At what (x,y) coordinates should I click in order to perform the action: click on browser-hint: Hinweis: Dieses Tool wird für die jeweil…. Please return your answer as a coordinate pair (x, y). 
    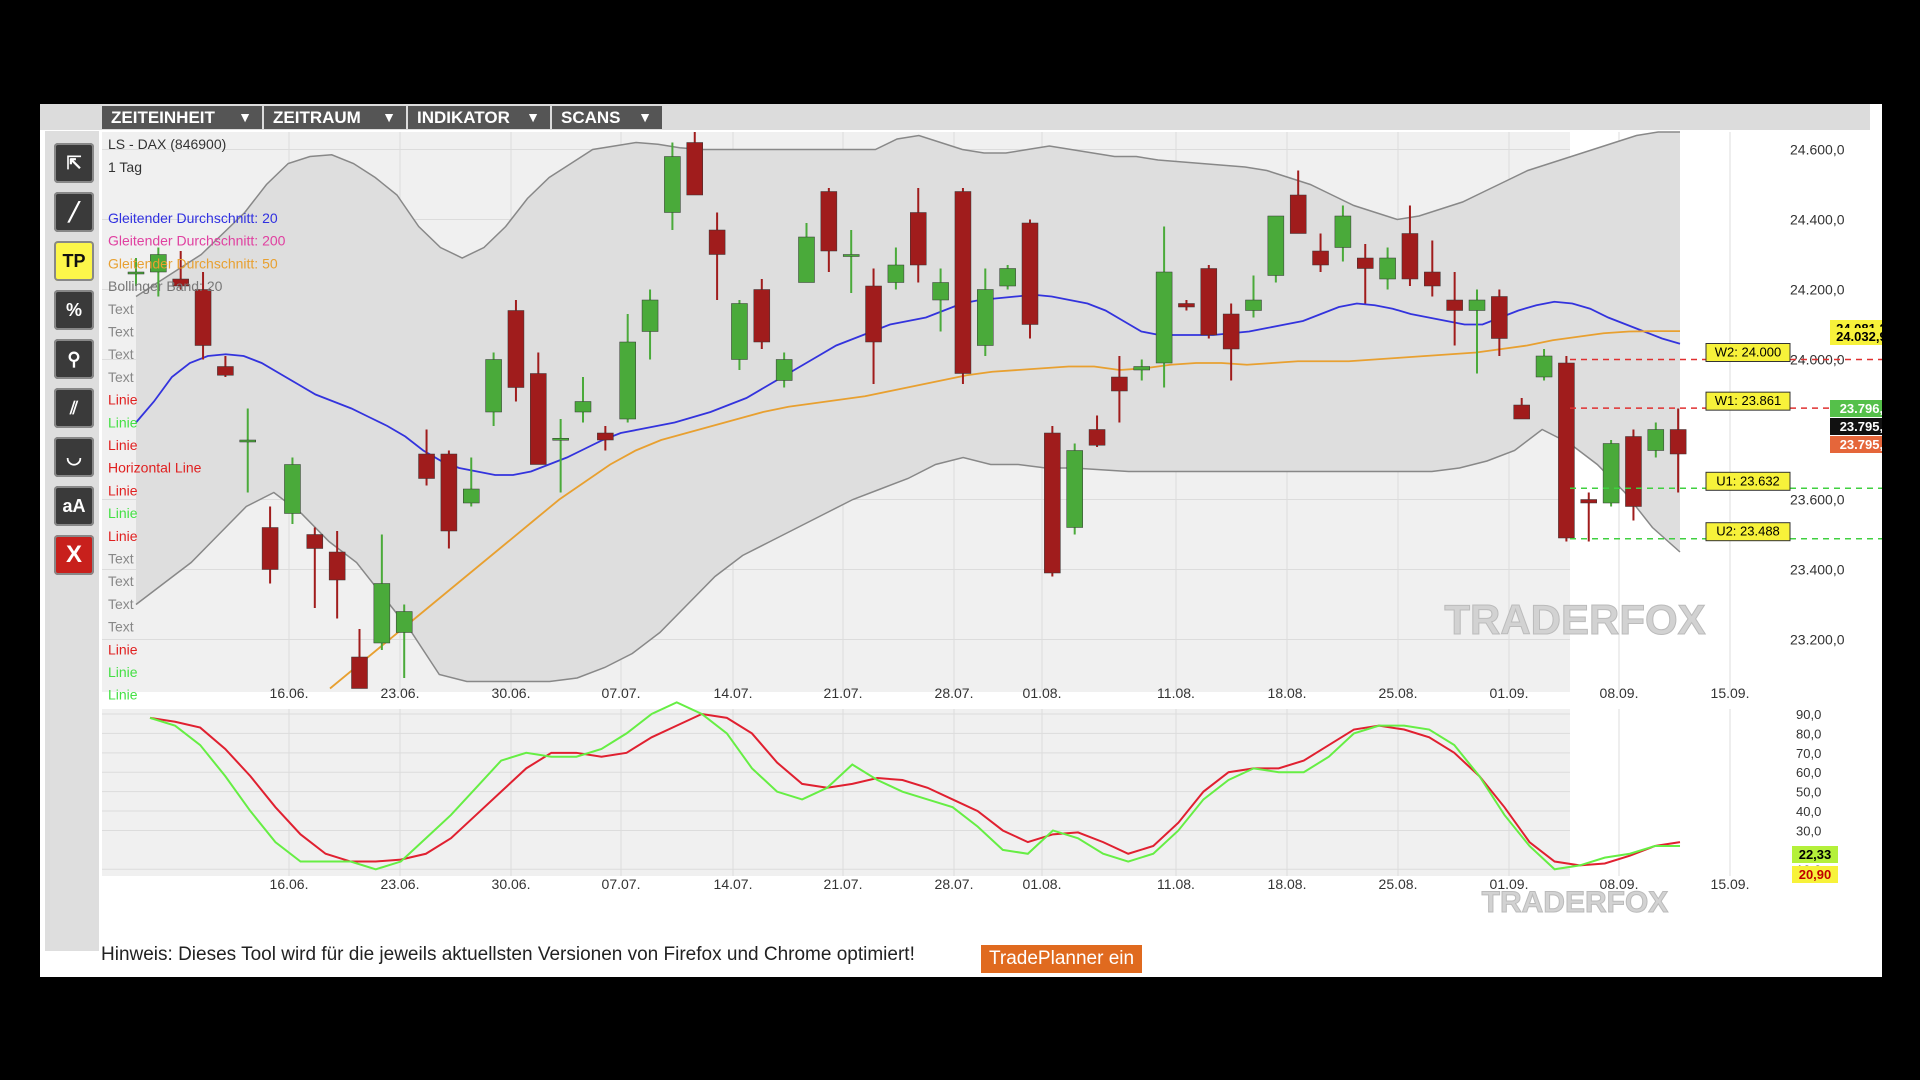
    Looking at the image, I should click on (508, 954).